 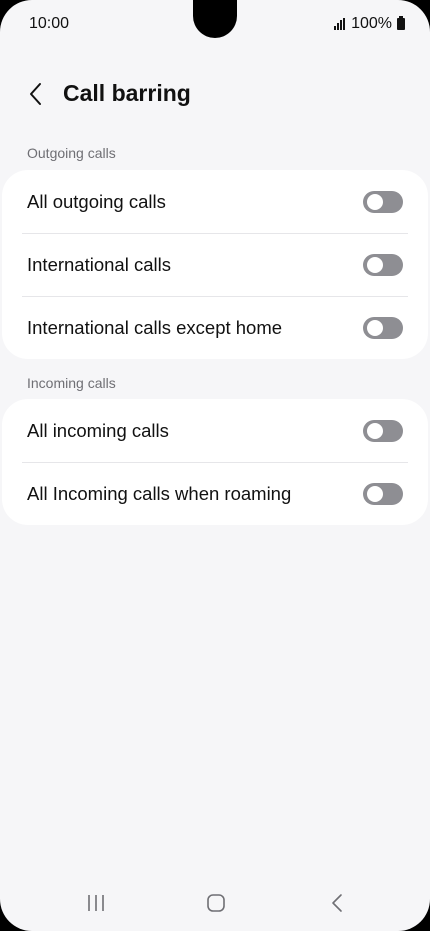 What do you see at coordinates (215, 430) in the screenshot?
I see `setting-row-all-incoming: All incoming calls` at bounding box center [215, 430].